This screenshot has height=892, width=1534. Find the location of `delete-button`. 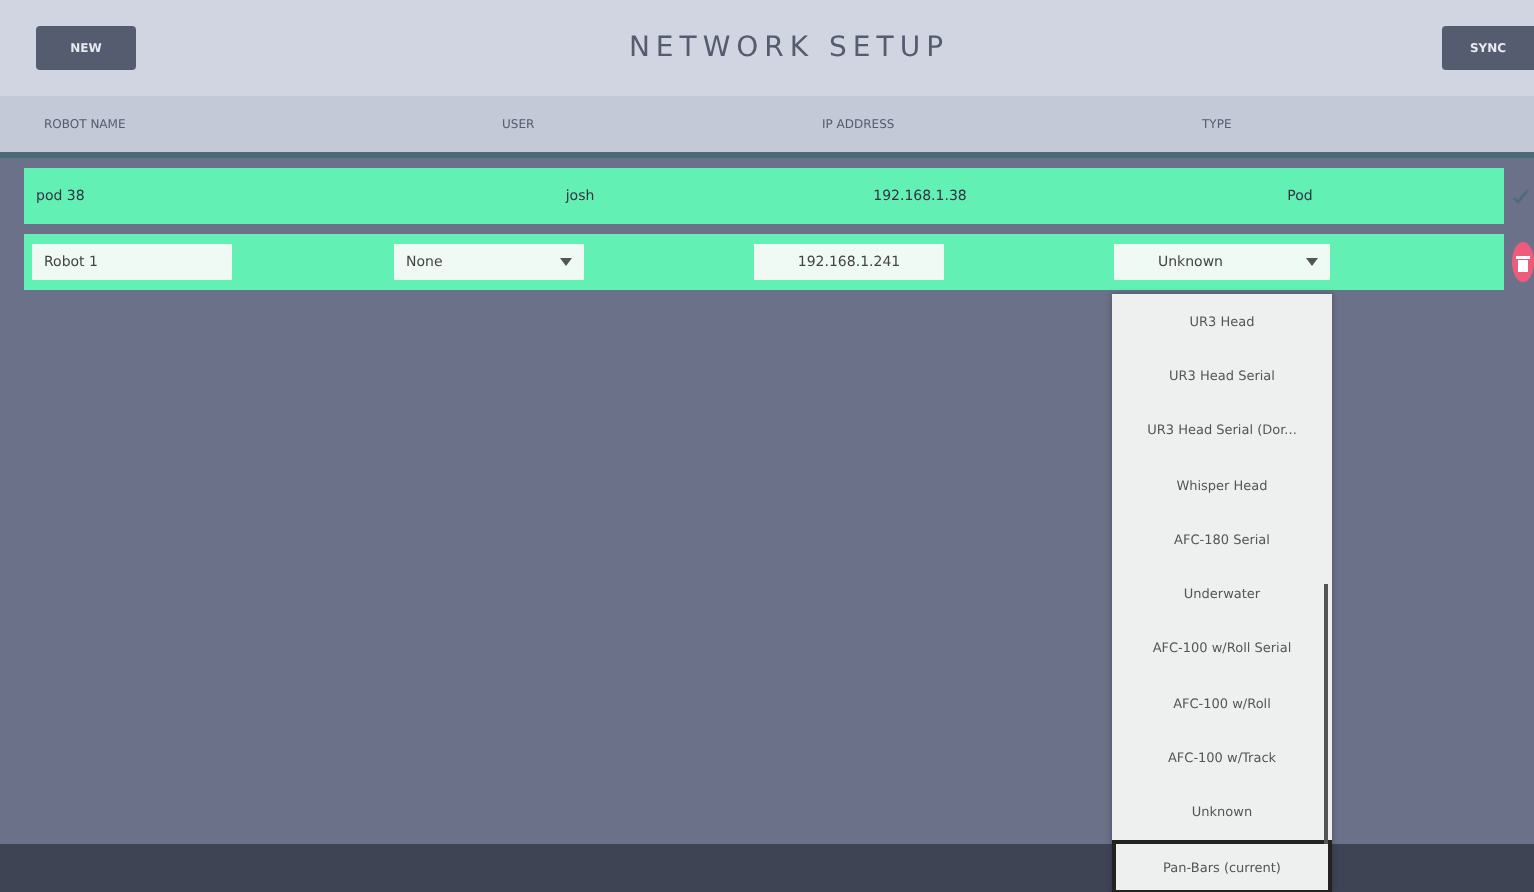

delete-button is located at coordinates (1523, 262).